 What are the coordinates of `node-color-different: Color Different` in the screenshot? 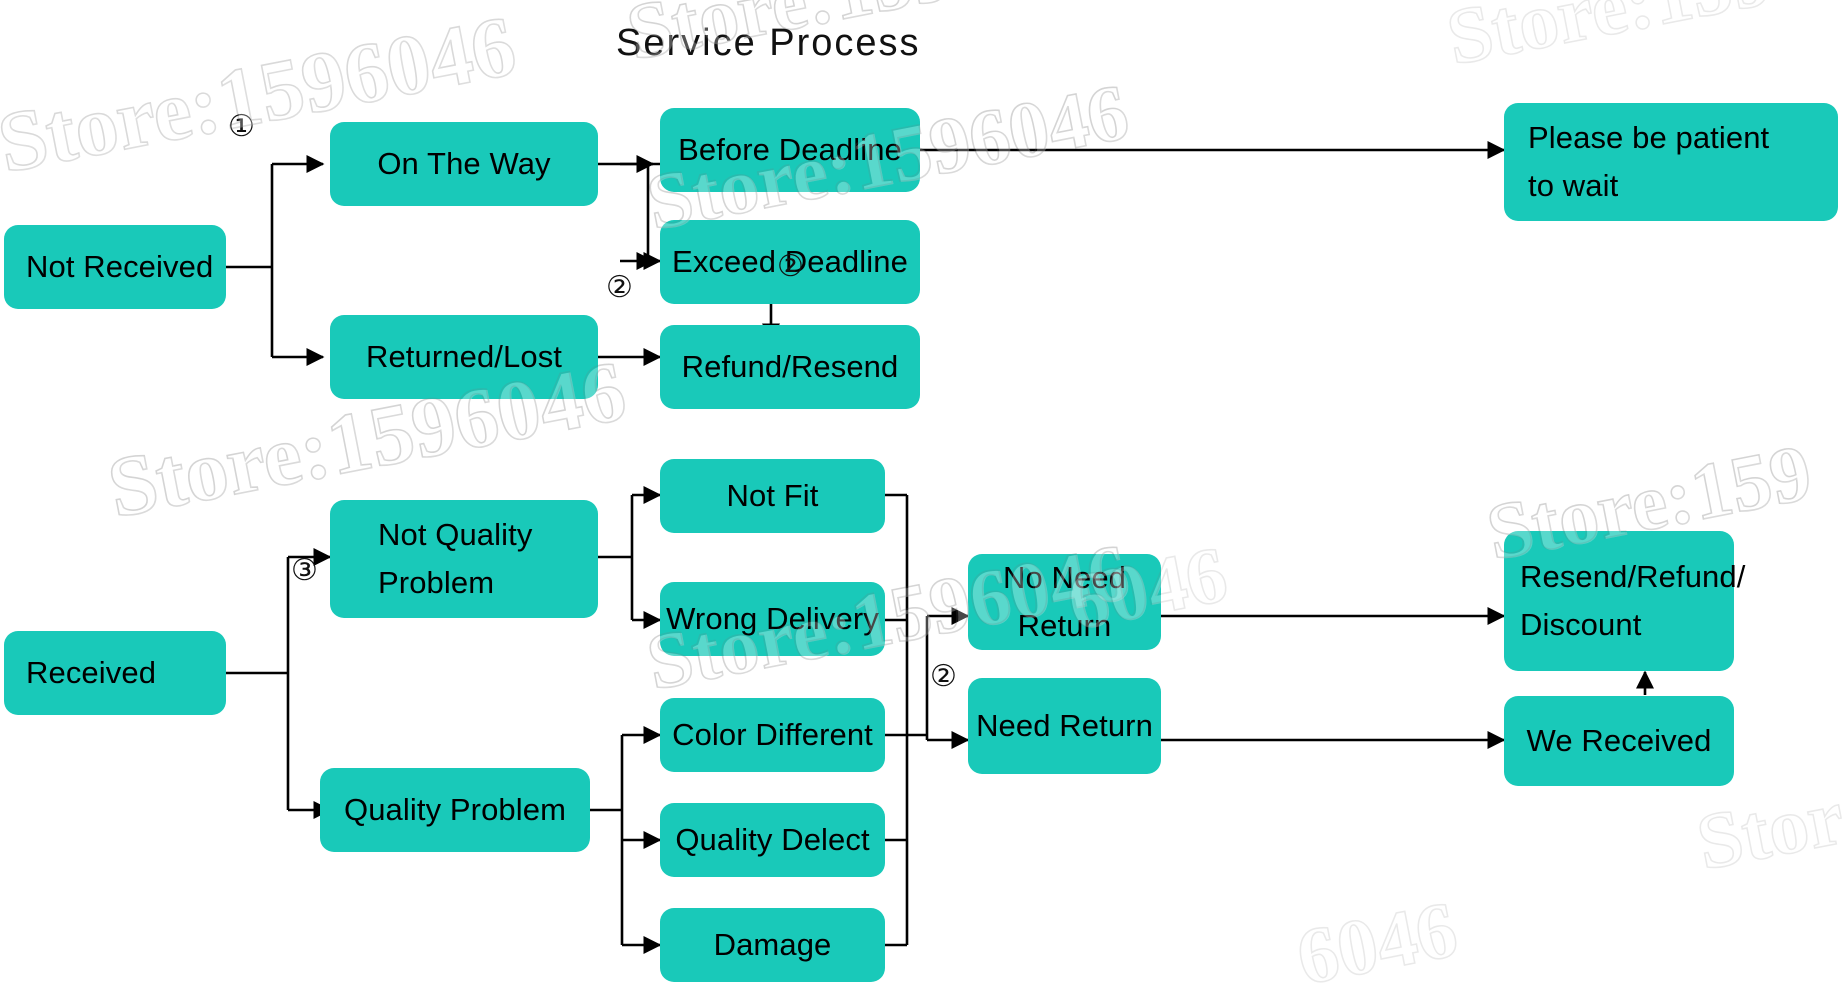 It's located at (772, 735).